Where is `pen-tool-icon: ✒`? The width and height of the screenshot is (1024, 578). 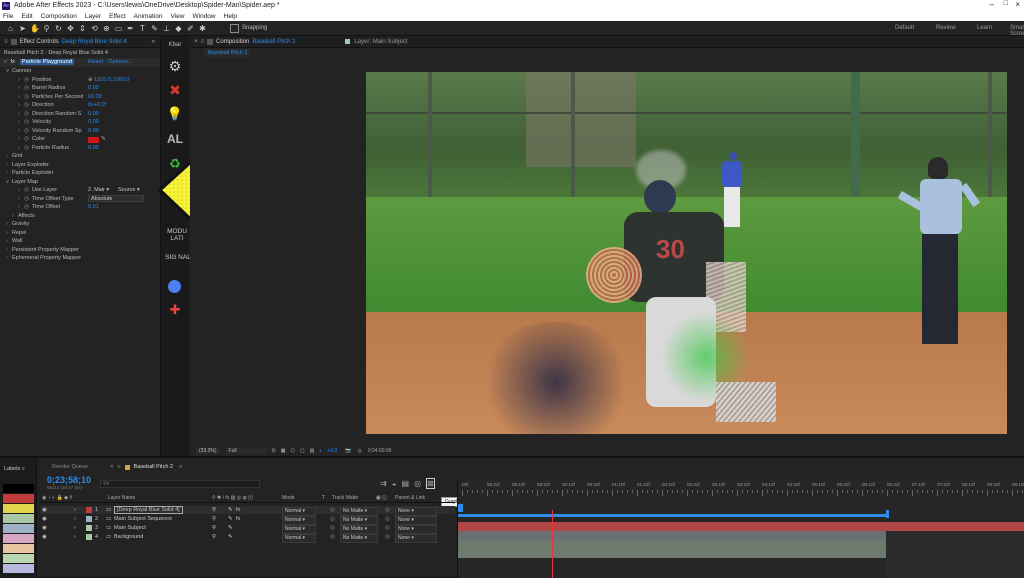
pen-tool-icon: ✒ is located at coordinates (130, 28).